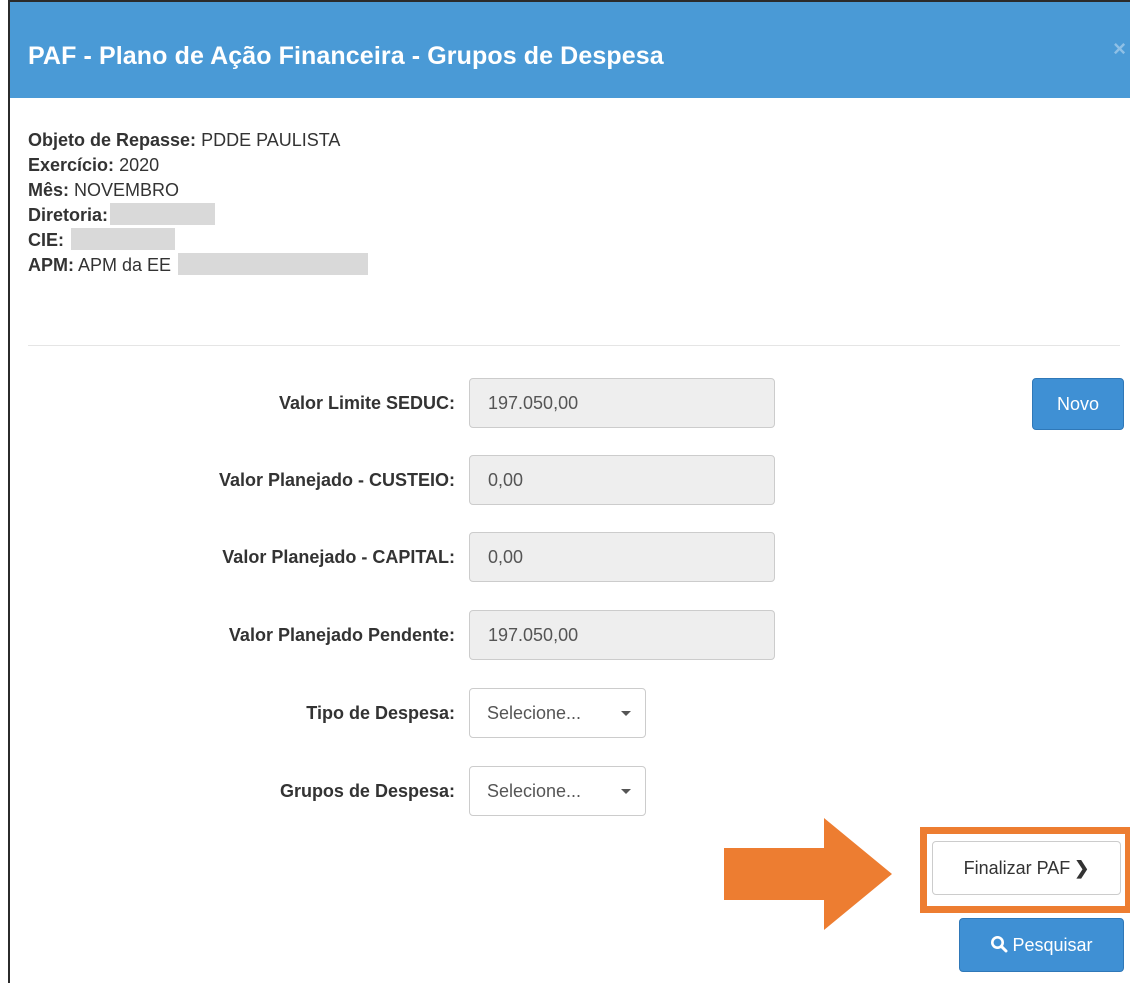  What do you see at coordinates (271, 140) in the screenshot?
I see `objeto-value: PDDE PAULISTA` at bounding box center [271, 140].